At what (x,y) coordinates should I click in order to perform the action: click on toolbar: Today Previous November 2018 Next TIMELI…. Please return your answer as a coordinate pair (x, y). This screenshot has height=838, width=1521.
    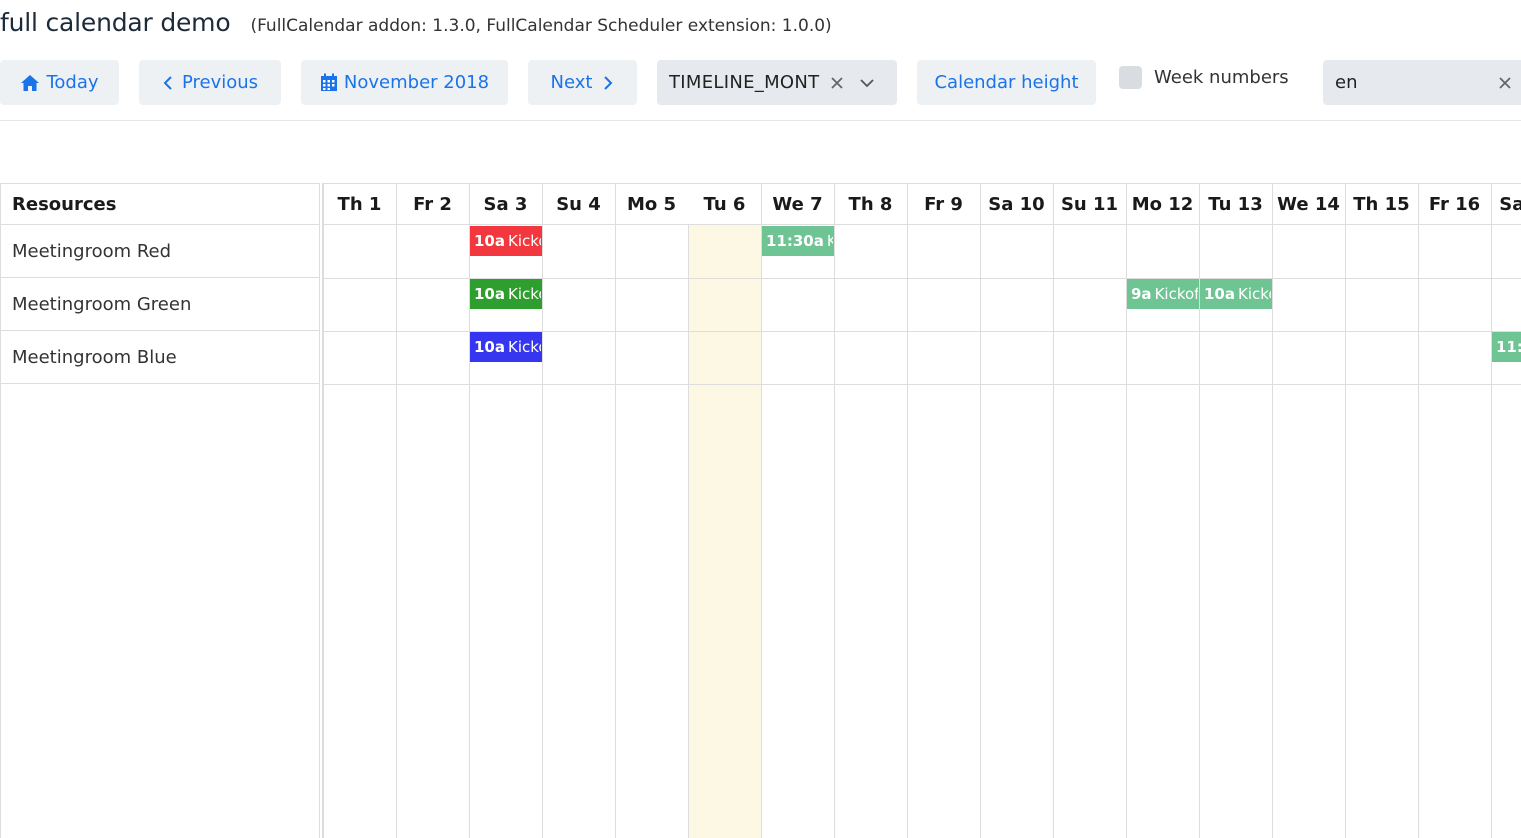
    Looking at the image, I should click on (760, 82).